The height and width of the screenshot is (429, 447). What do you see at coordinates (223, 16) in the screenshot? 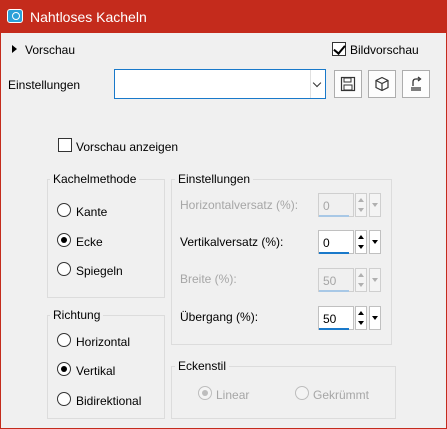
I see `title-bar: Nahtloses Kacheln` at bounding box center [223, 16].